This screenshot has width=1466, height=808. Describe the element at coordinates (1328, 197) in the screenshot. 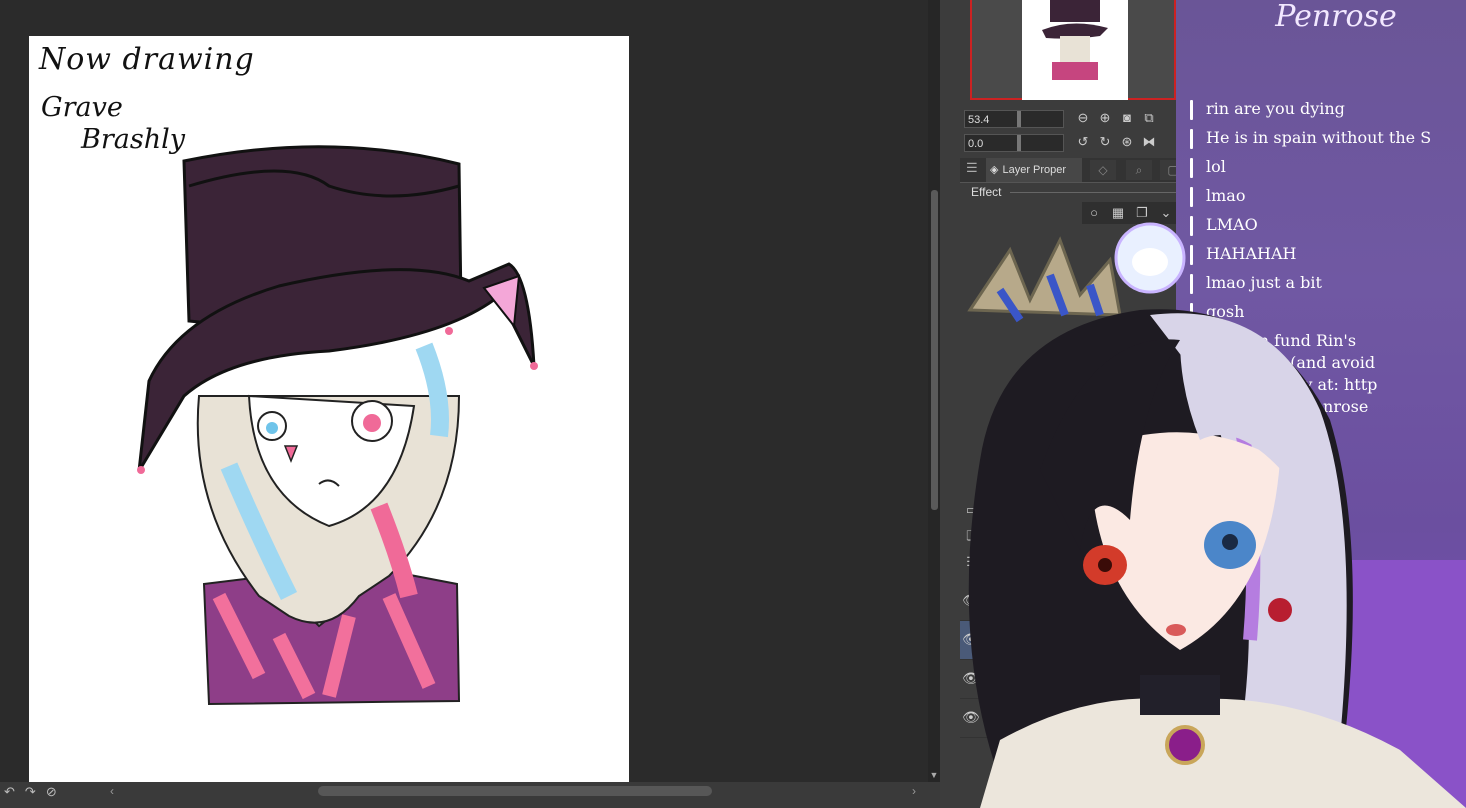

I see `chat-message: lmao` at that location.